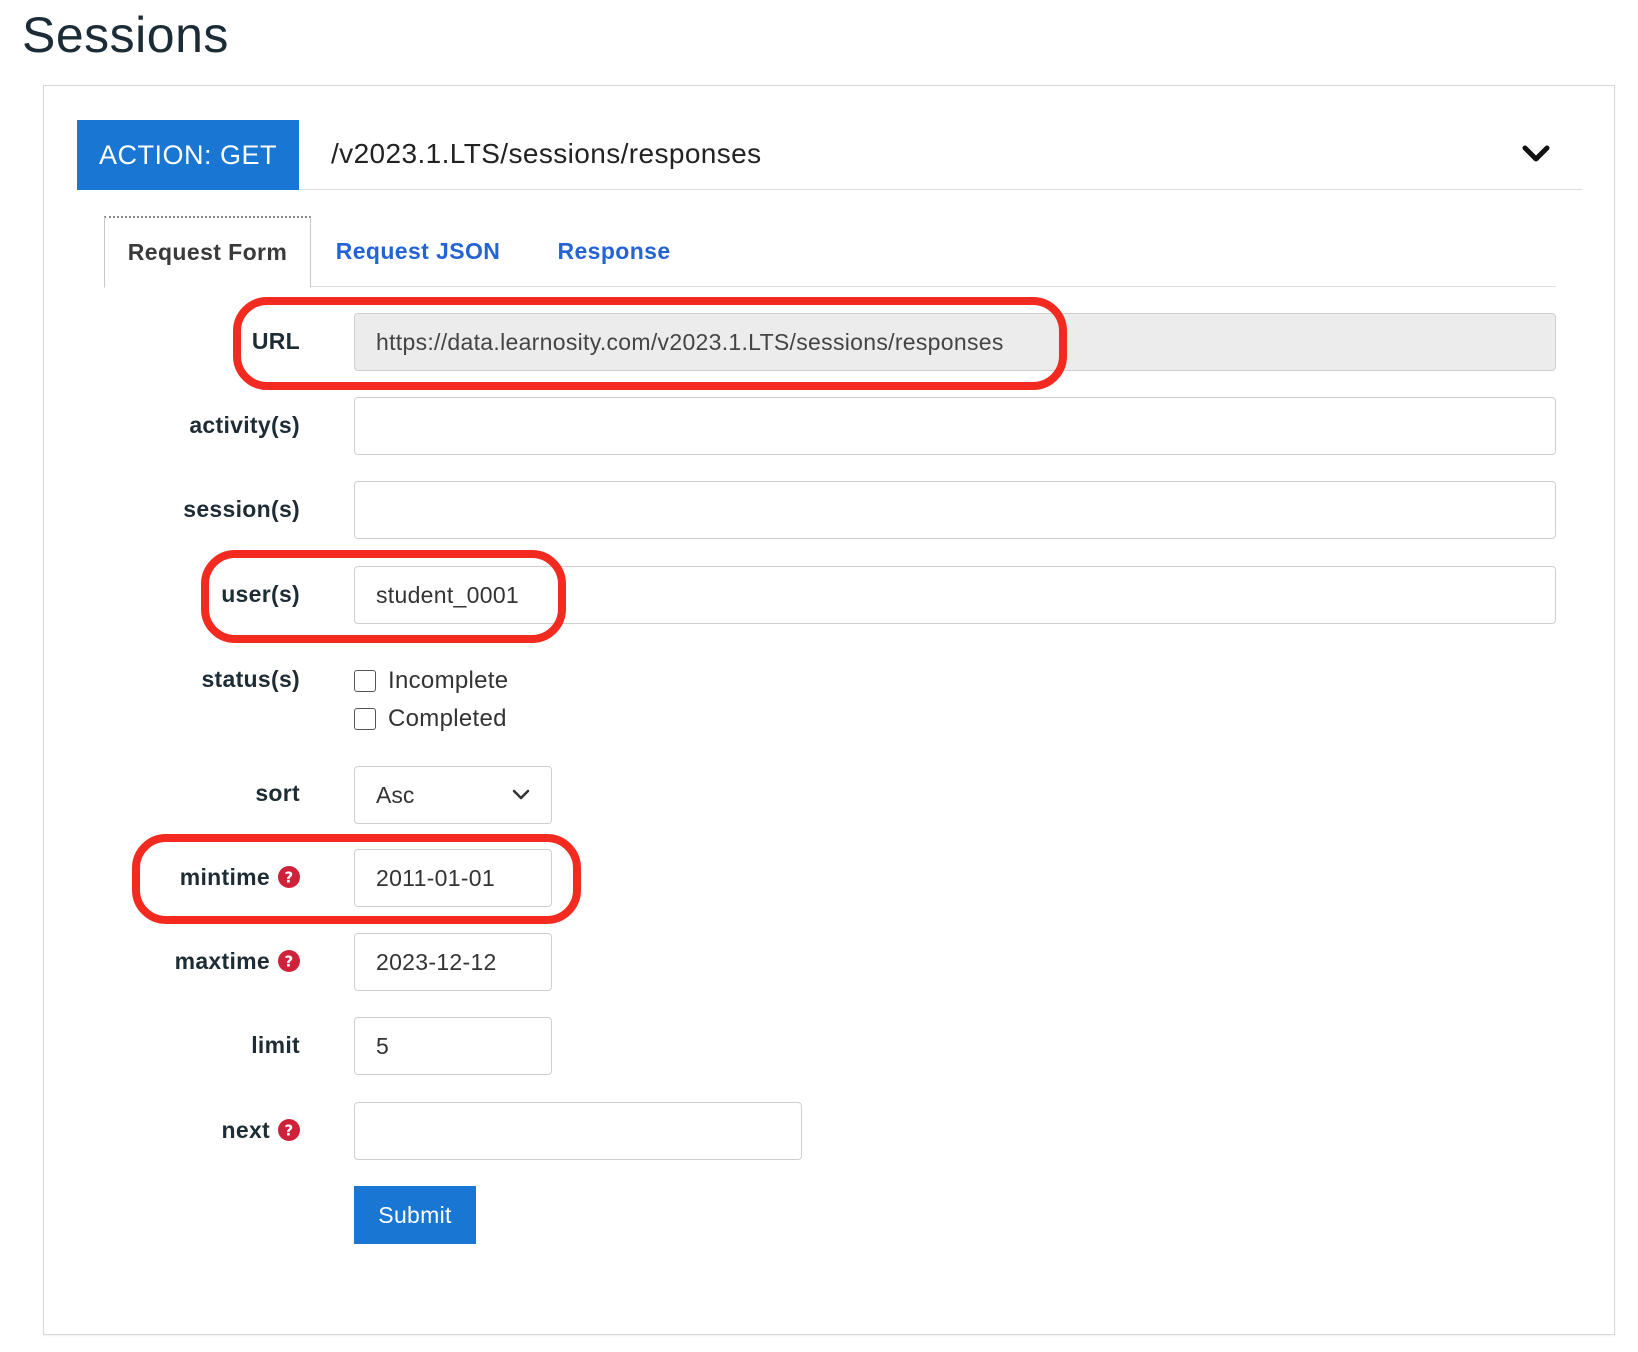  I want to click on action-method-badge: ACTION: GET, so click(188, 155).